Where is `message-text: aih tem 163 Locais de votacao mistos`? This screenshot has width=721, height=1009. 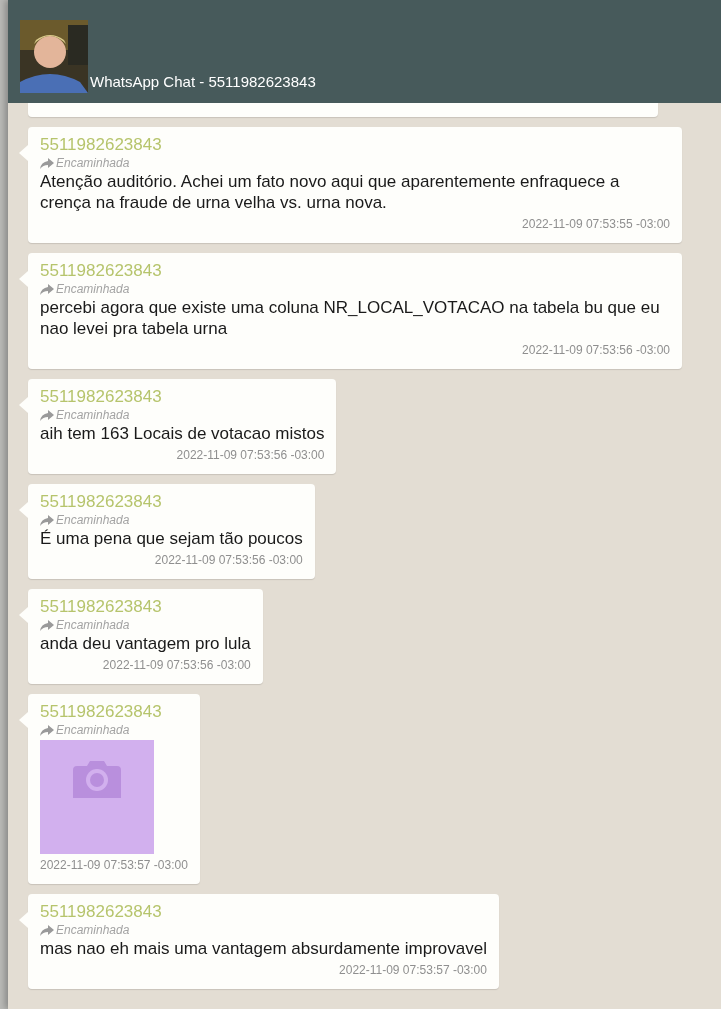
message-text: aih tem 163 Locais de votacao mistos is located at coordinates (182, 433).